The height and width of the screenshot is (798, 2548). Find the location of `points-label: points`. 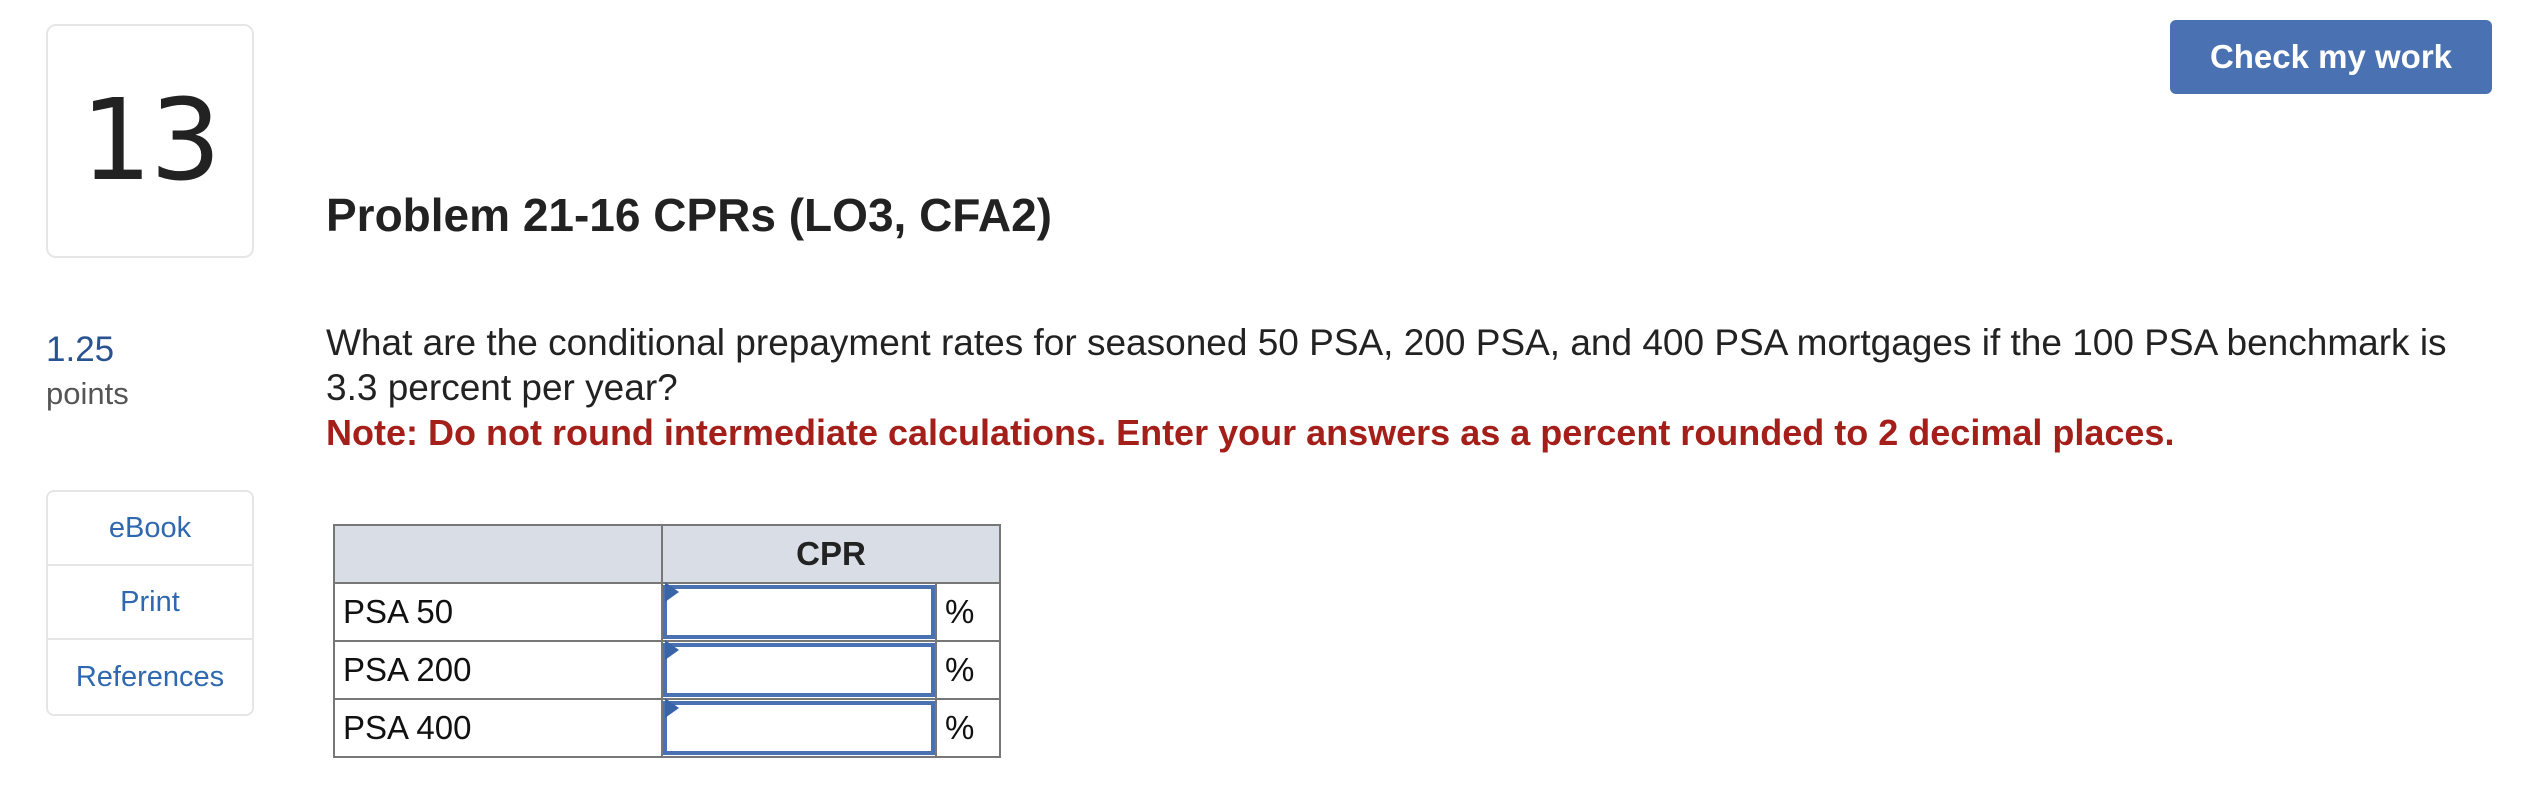

points-label: points is located at coordinates (87, 393).